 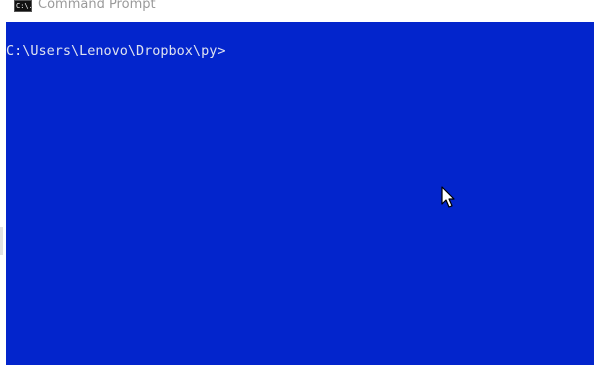 What do you see at coordinates (300, 11) in the screenshot?
I see `title-bar: C:\. Command Prompt` at bounding box center [300, 11].